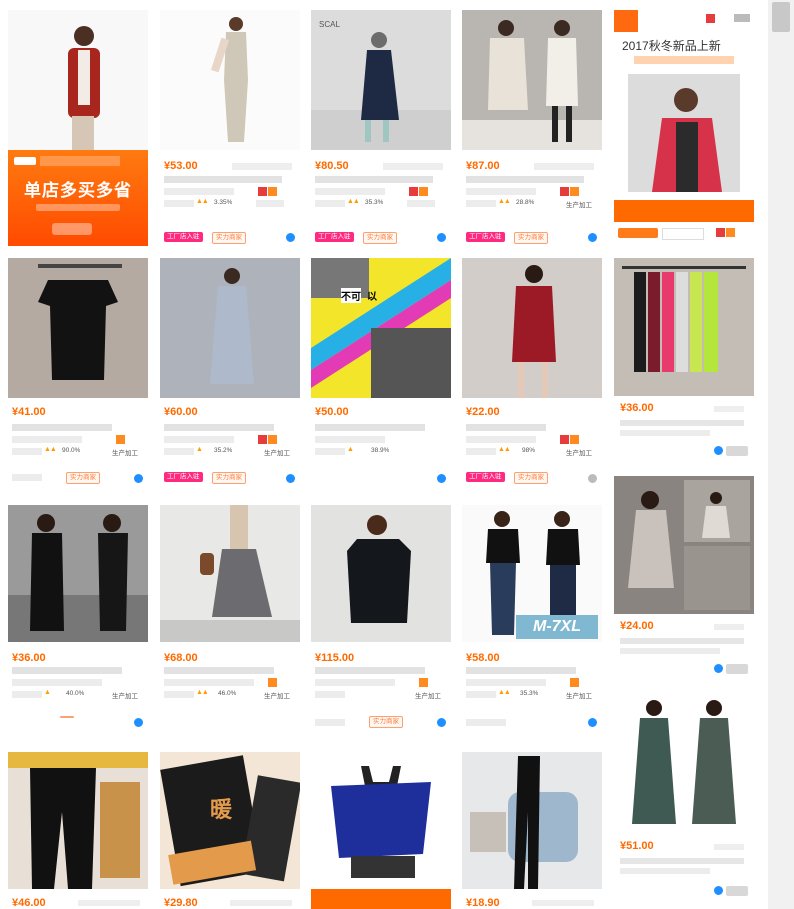  What do you see at coordinates (381, 80) in the screenshot?
I see `product-image: SCAL` at bounding box center [381, 80].